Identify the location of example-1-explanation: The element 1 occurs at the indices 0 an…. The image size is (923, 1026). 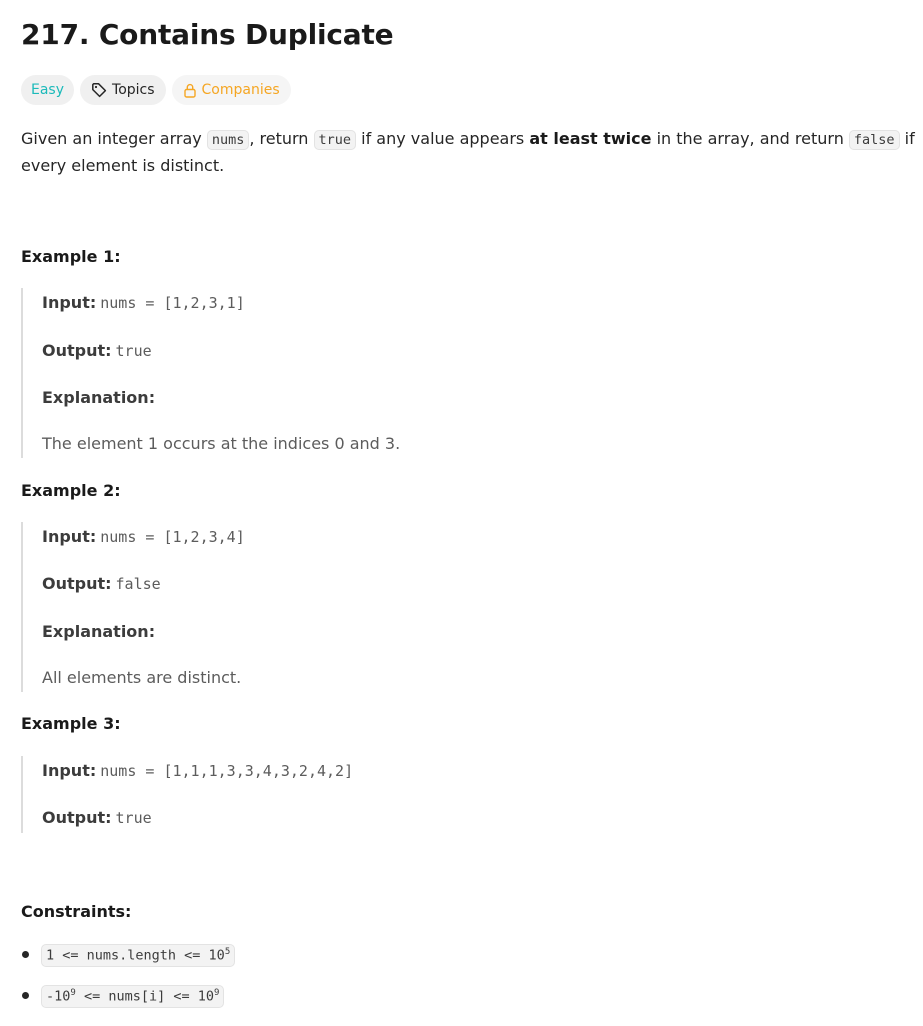
(221, 443).